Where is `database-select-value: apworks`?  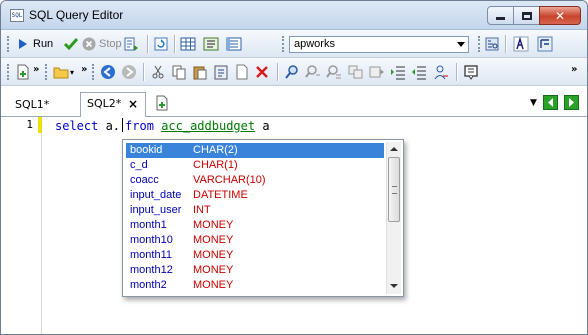
database-select-value: apworks is located at coordinates (314, 44).